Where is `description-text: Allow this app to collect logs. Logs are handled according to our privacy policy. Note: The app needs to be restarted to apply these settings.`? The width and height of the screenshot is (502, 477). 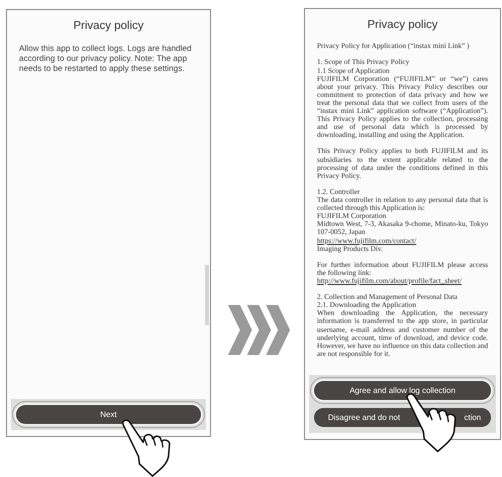
description-text: Allow this app to collect logs. Logs are handled according to our privacy policy. Note: The app needs to be restarted to apply these settings. is located at coordinates (105, 58).